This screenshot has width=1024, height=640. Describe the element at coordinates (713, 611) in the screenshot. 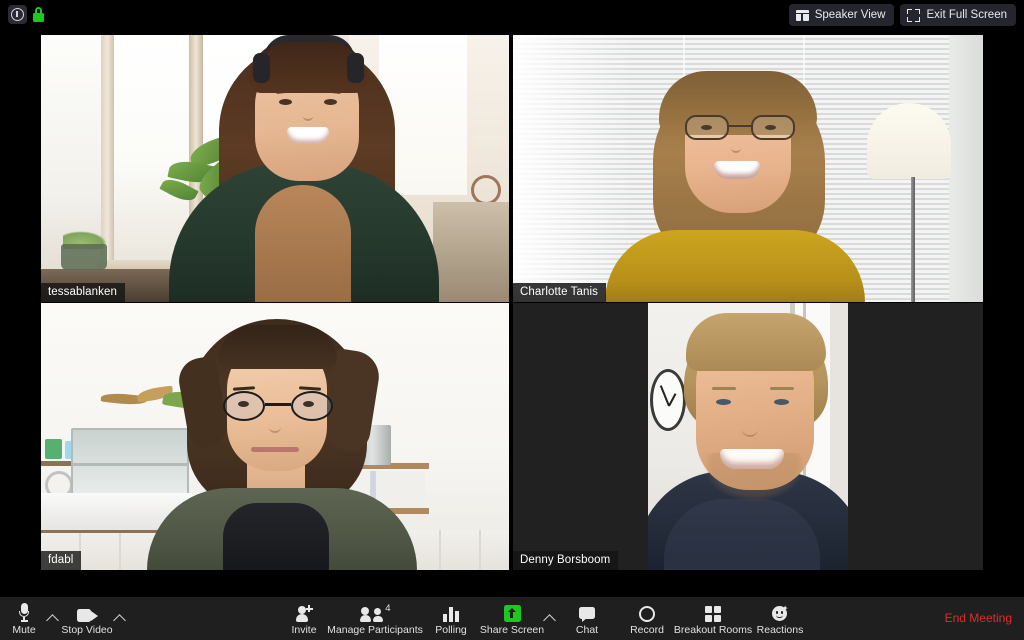

I see `four-squares-icon` at that location.